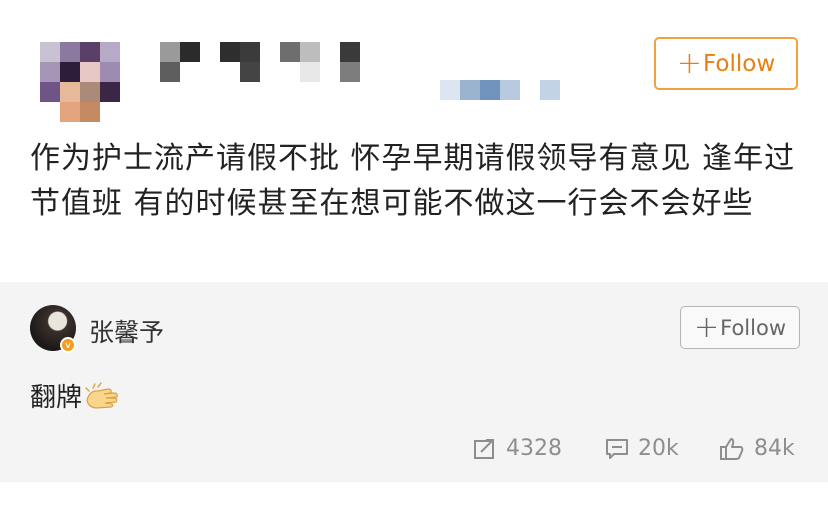 This screenshot has width=828, height=513. I want to click on comment-icon, so click(617, 448).